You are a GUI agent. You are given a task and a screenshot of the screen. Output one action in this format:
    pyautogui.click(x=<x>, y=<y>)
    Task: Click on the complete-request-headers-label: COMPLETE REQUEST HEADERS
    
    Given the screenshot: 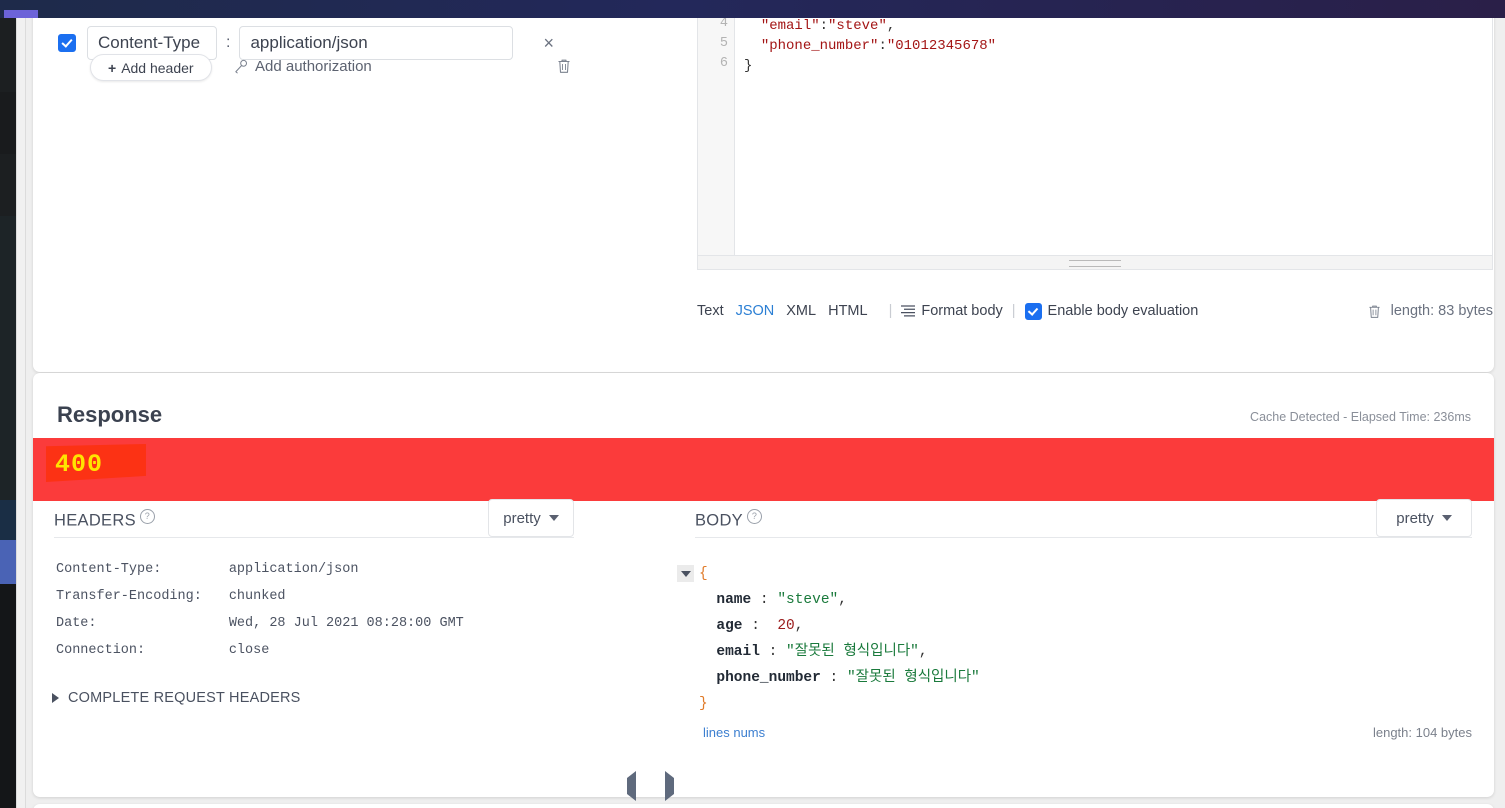 What is the action you would take?
    pyautogui.click(x=184, y=698)
    